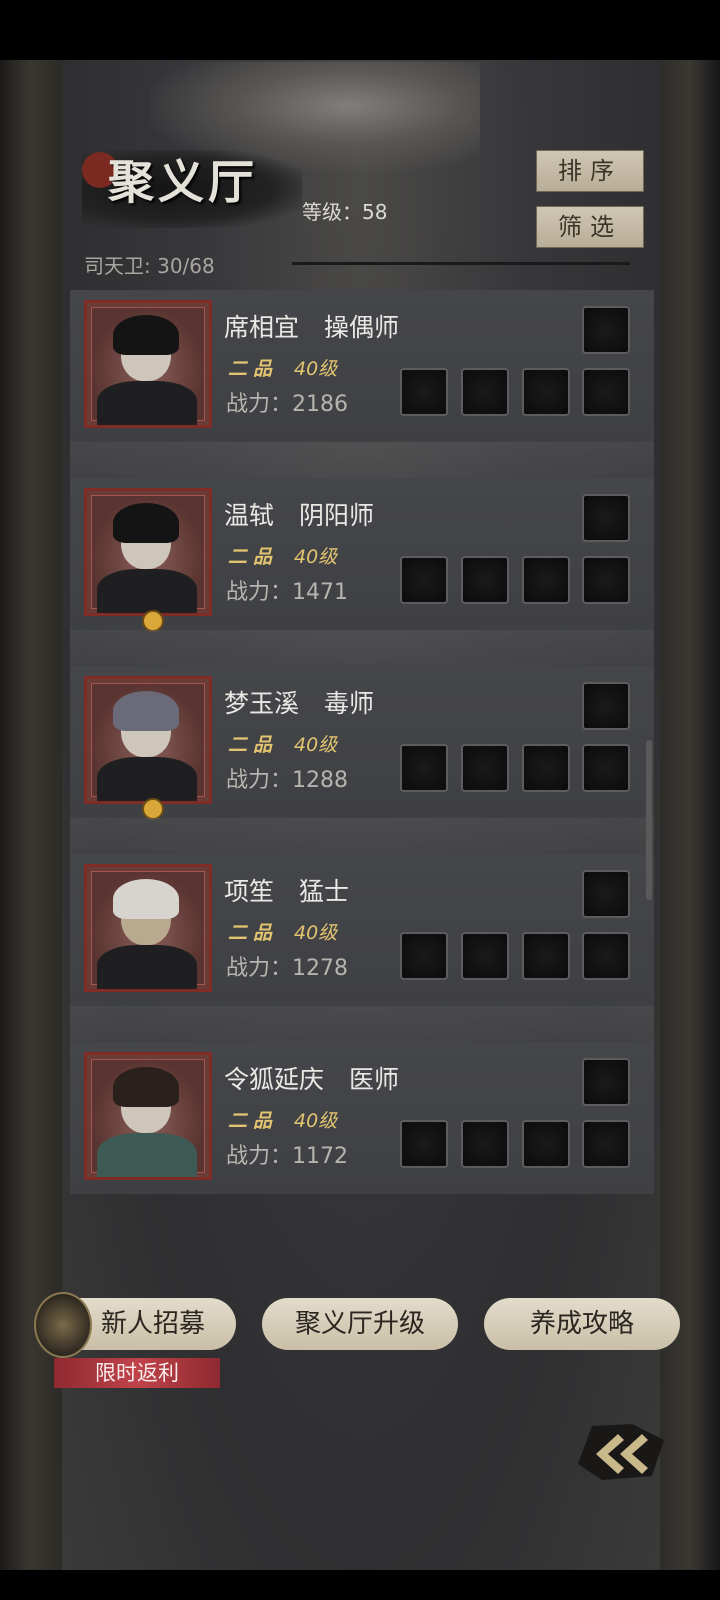 The height and width of the screenshot is (1600, 720). I want to click on hero-name: 温轼 阴阳师, so click(299, 515).